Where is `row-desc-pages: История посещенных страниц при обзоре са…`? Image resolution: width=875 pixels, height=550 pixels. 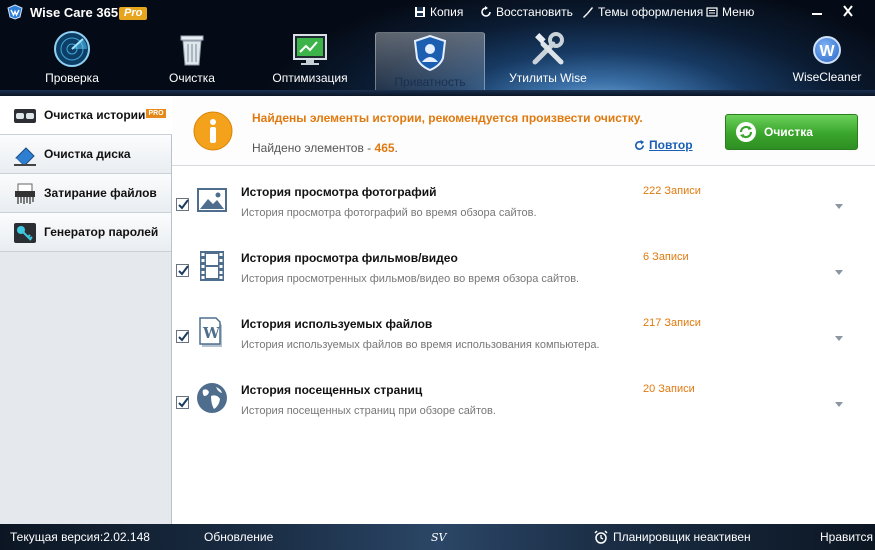
row-desc-pages: История посещенных страниц при обзоре са… is located at coordinates (368, 411).